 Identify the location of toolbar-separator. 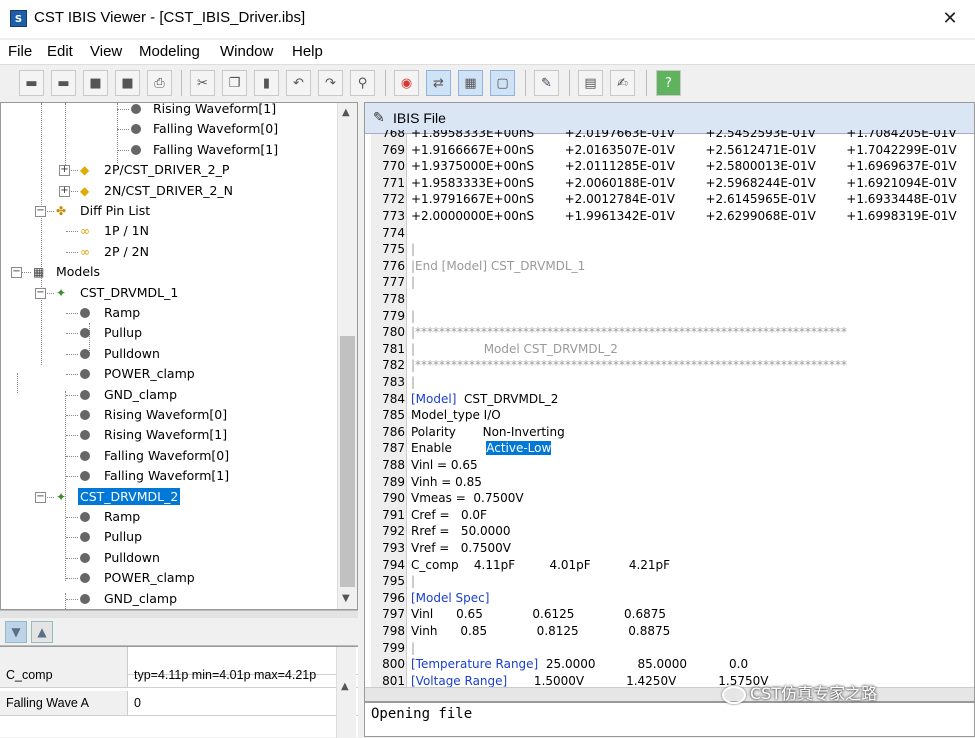
(385, 83).